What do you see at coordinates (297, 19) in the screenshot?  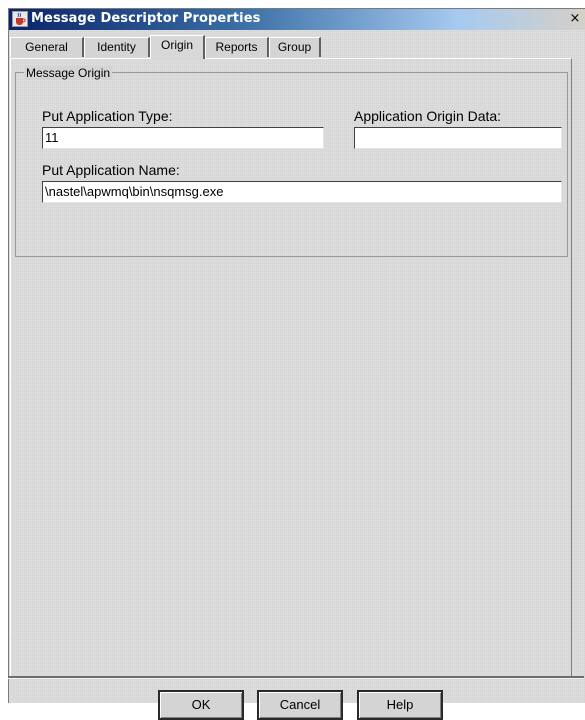 I see `title-bar: Message Descriptor Properties ×` at bounding box center [297, 19].